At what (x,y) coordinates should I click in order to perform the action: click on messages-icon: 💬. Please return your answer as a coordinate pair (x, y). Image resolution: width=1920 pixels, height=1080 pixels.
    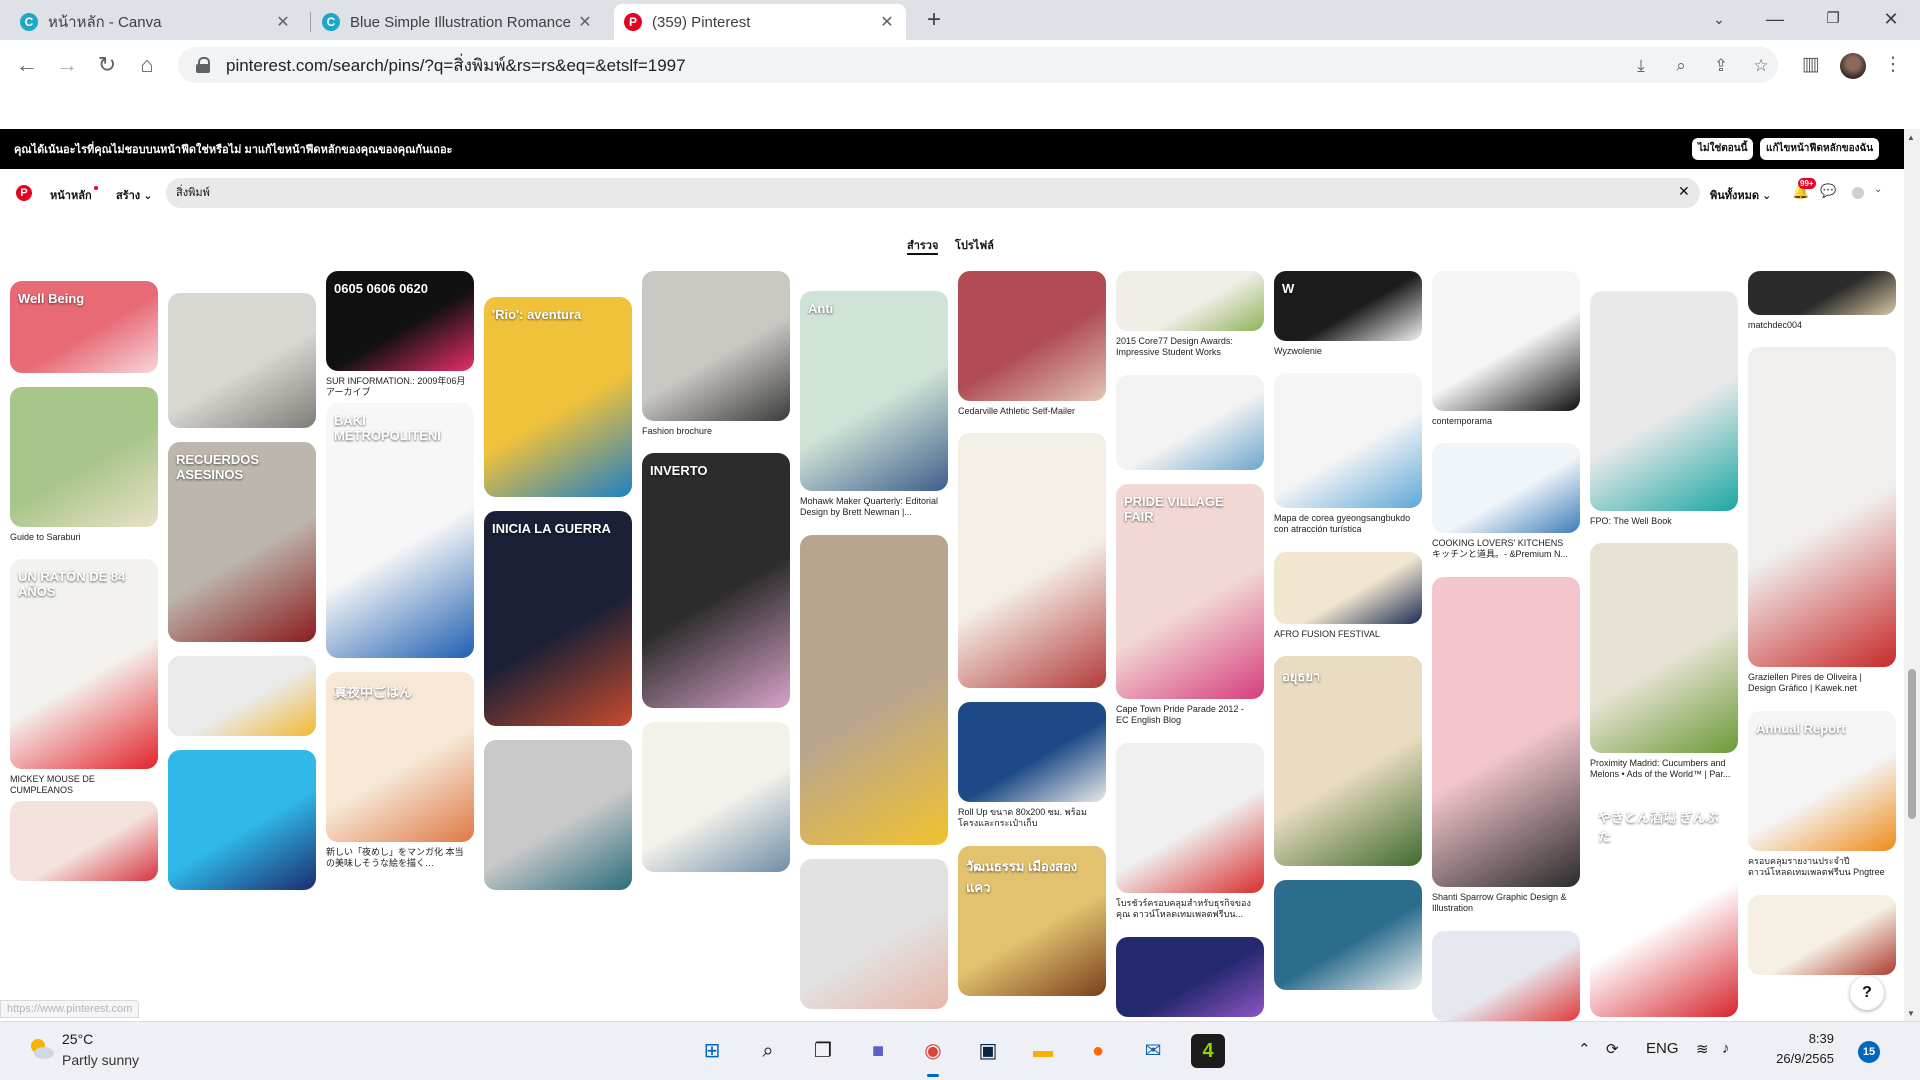
    Looking at the image, I should click on (1828, 191).